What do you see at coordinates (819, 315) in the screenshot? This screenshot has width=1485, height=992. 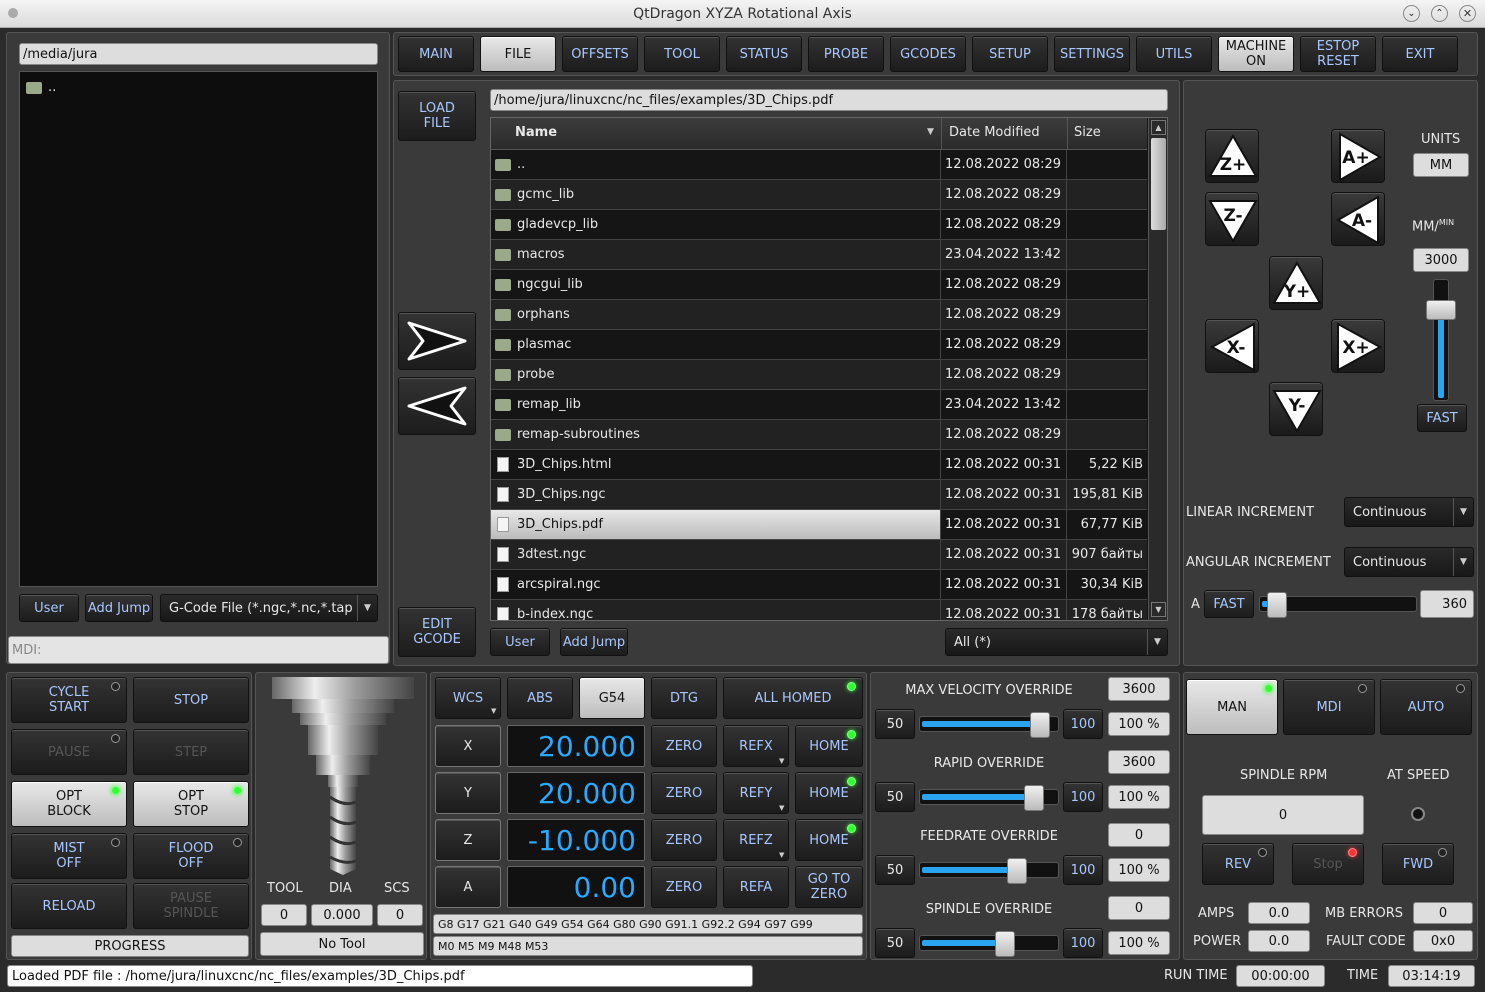 I see `table-row: orphans 12.08.2022 08:29` at bounding box center [819, 315].